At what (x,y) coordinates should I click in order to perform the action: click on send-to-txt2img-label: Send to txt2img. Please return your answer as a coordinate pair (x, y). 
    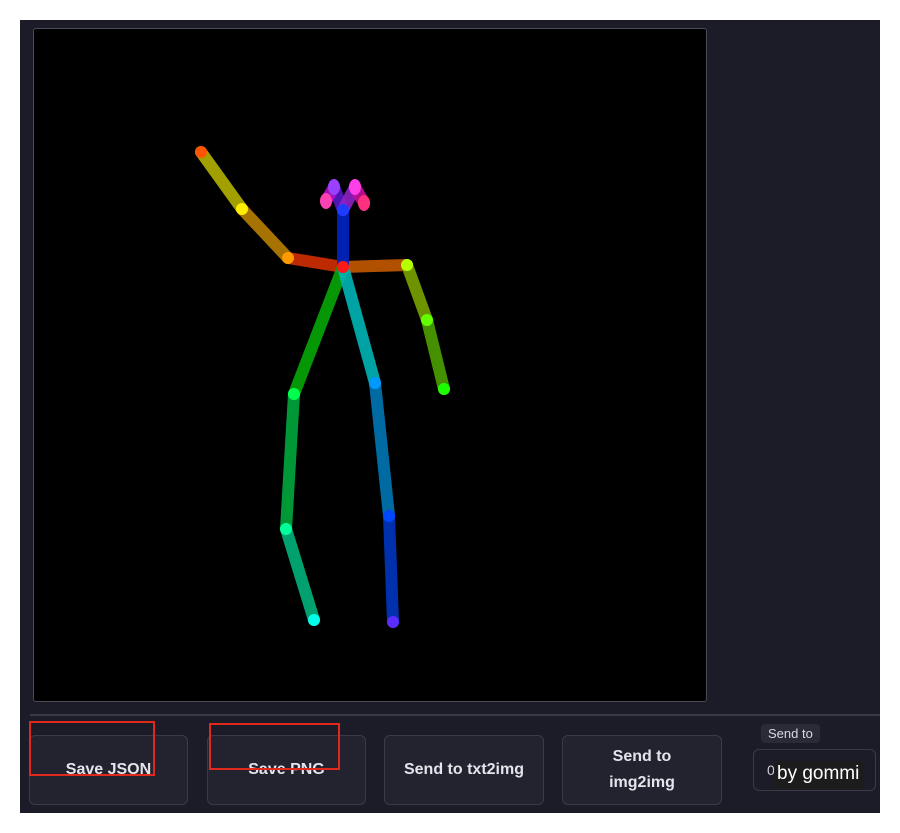
    Looking at the image, I should click on (463, 769).